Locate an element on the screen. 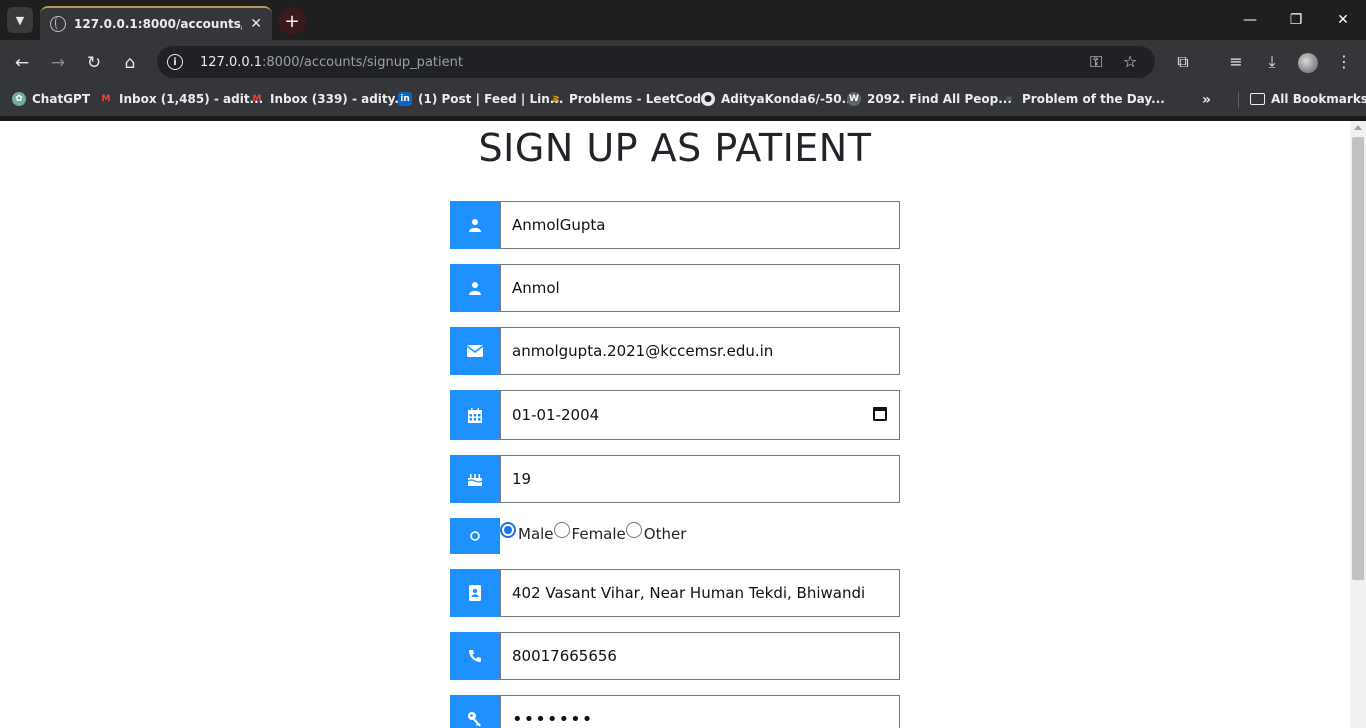 The width and height of the screenshot is (1366, 728). username-row: AnmolGupta is located at coordinates (675, 225).